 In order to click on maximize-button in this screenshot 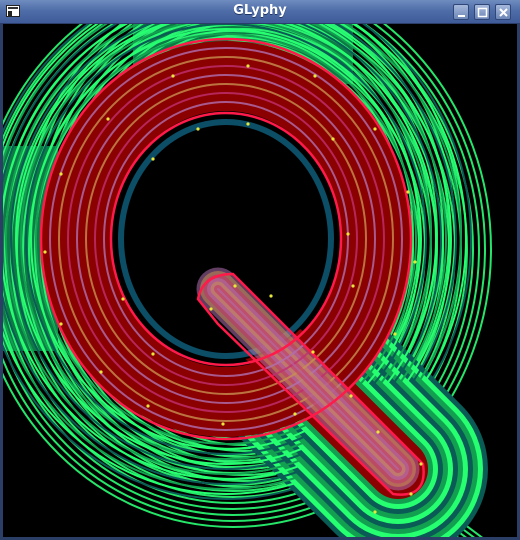, I will do `click(482, 12)`.